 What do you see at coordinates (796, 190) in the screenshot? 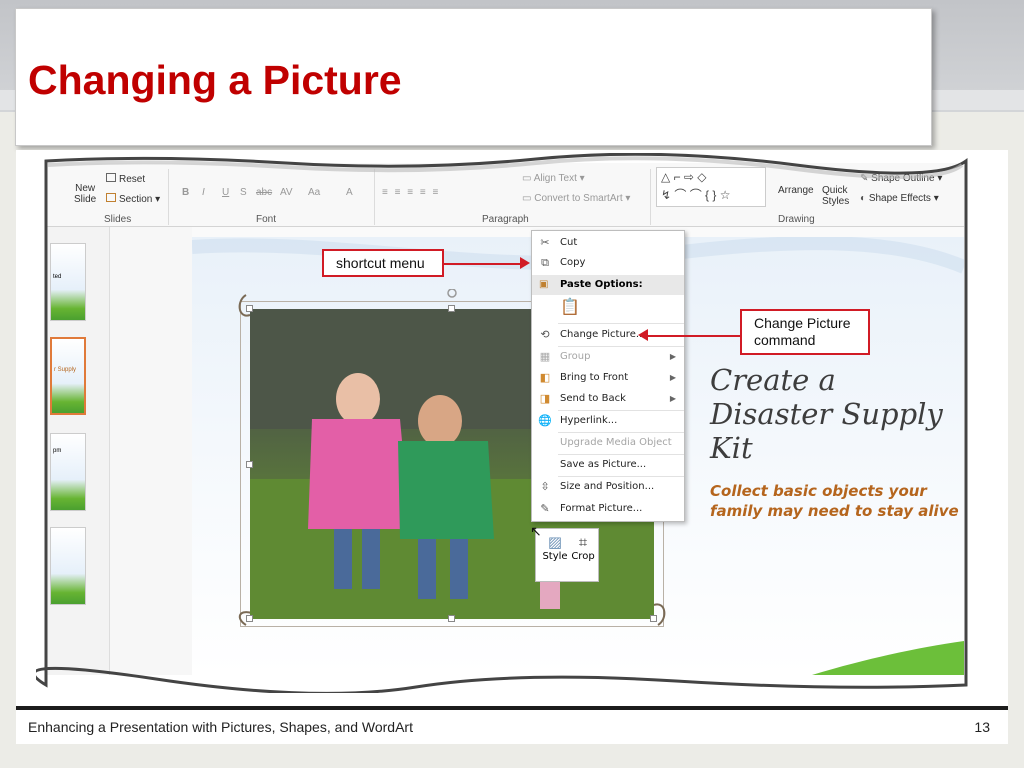
I see `arrange-button: Arrange` at bounding box center [796, 190].